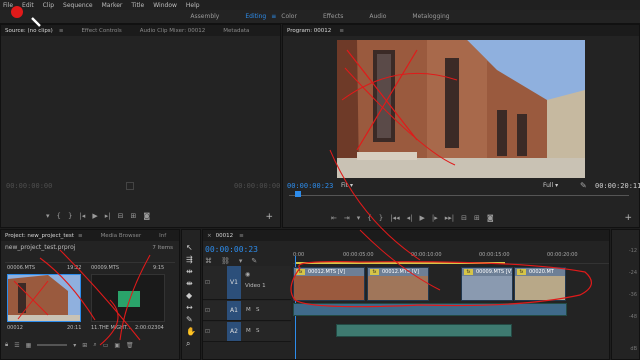 The height and width of the screenshot is (360, 640). What do you see at coordinates (254, 261) in the screenshot?
I see `timeline-settings-icon: ✎` at bounding box center [254, 261].